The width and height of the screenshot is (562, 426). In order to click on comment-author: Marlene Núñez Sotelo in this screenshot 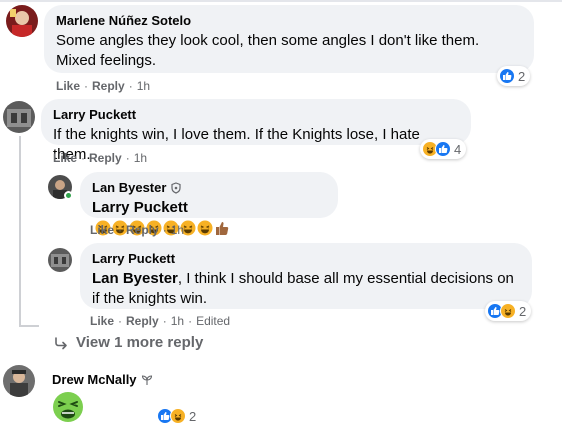, I will do `click(289, 21)`.